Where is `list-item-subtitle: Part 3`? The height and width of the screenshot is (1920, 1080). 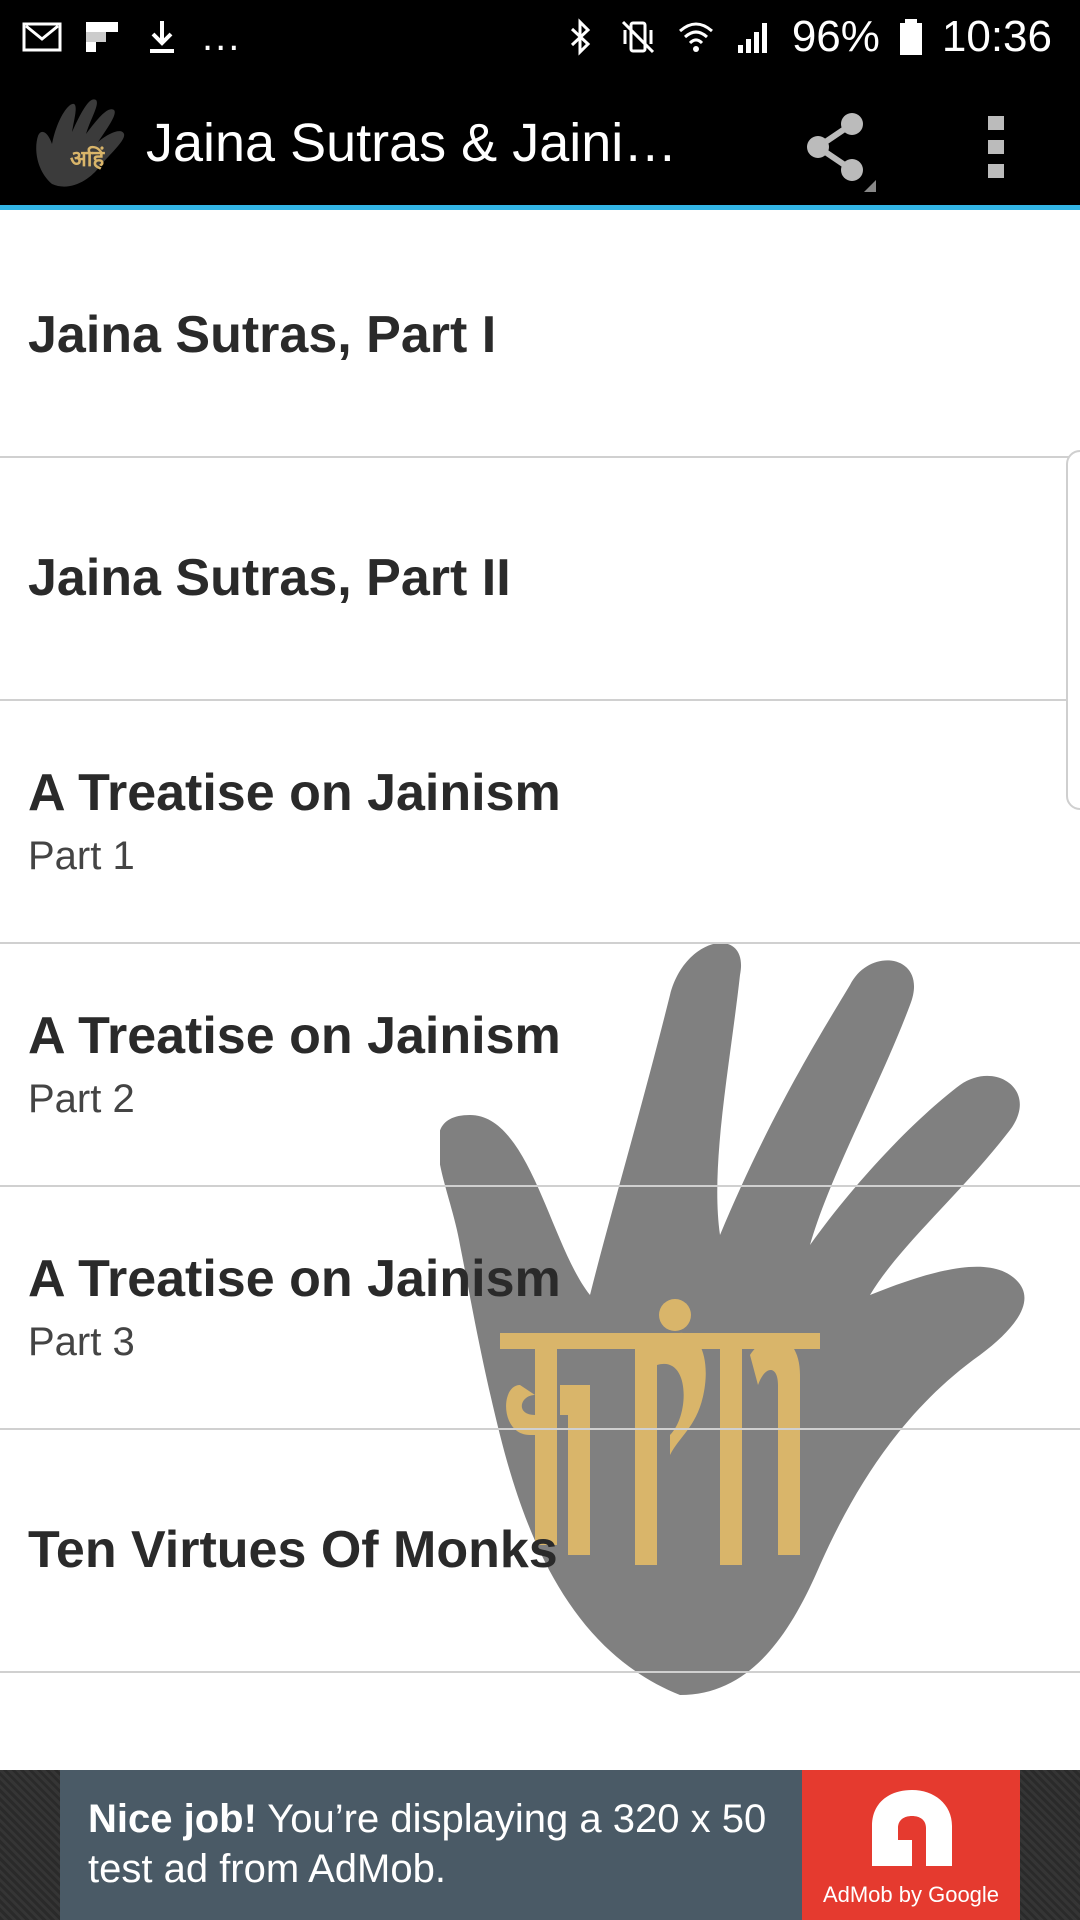
list-item-subtitle: Part 3 is located at coordinates (81, 1341).